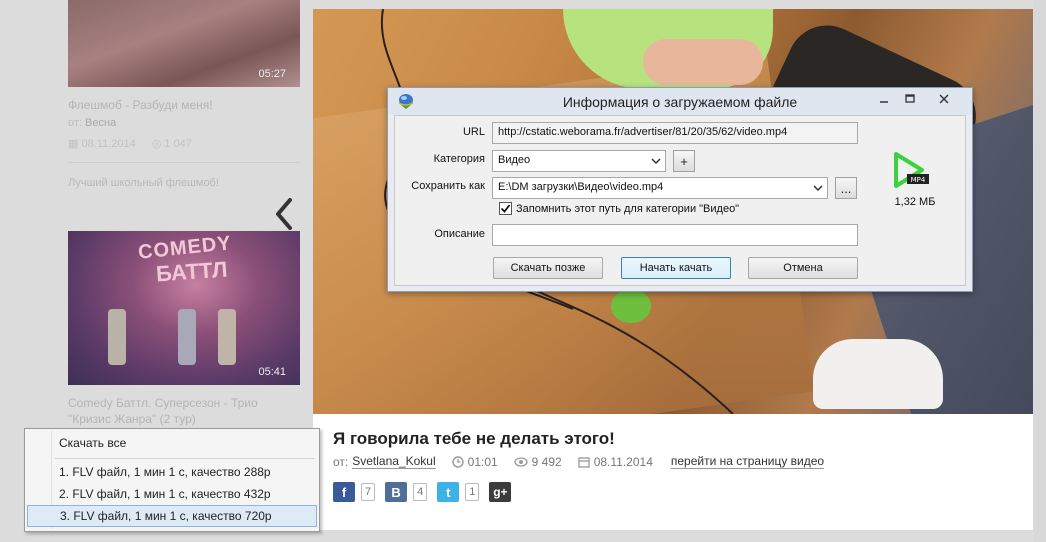 The height and width of the screenshot is (542, 1046). I want to click on menu-separator, so click(185, 458).